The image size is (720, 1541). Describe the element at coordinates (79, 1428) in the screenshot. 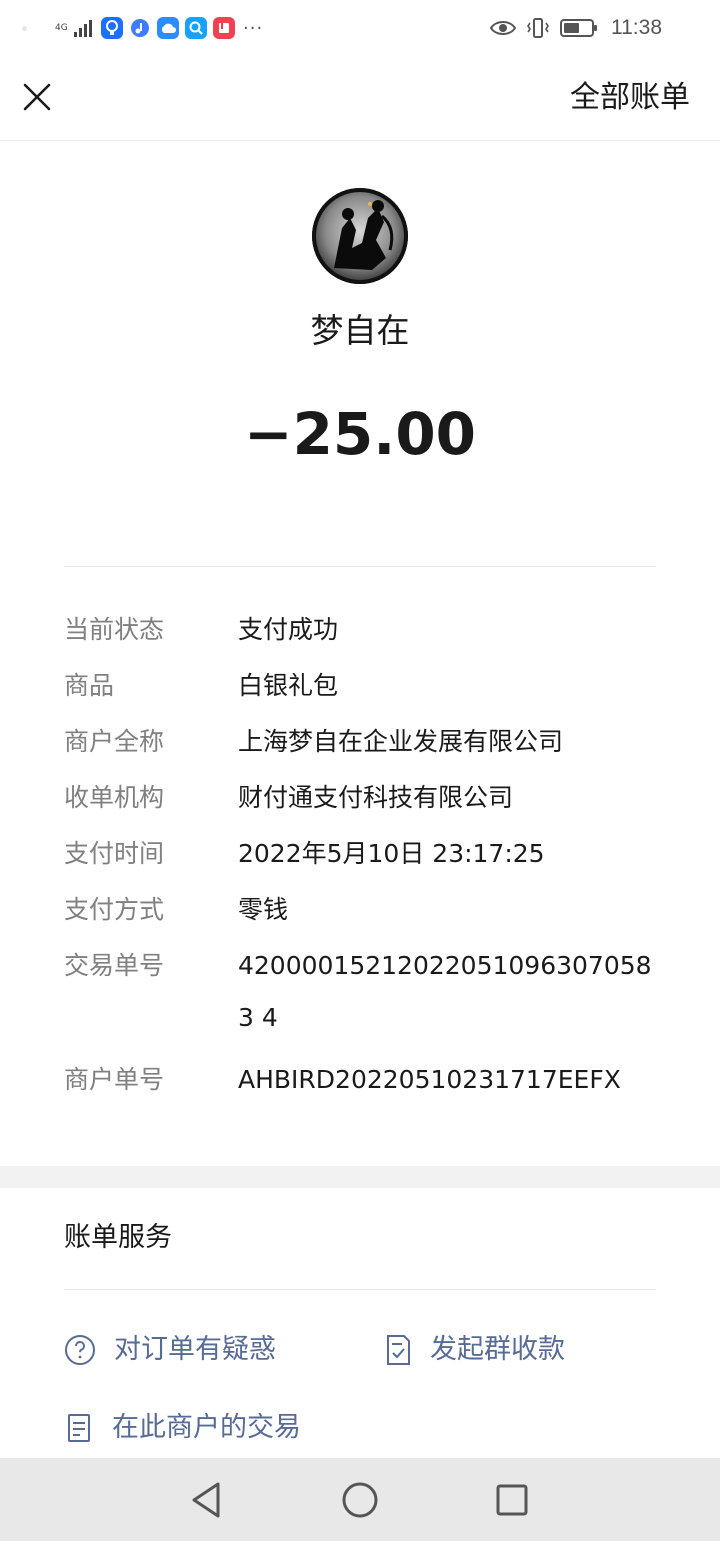

I see `document-list-icon` at that location.